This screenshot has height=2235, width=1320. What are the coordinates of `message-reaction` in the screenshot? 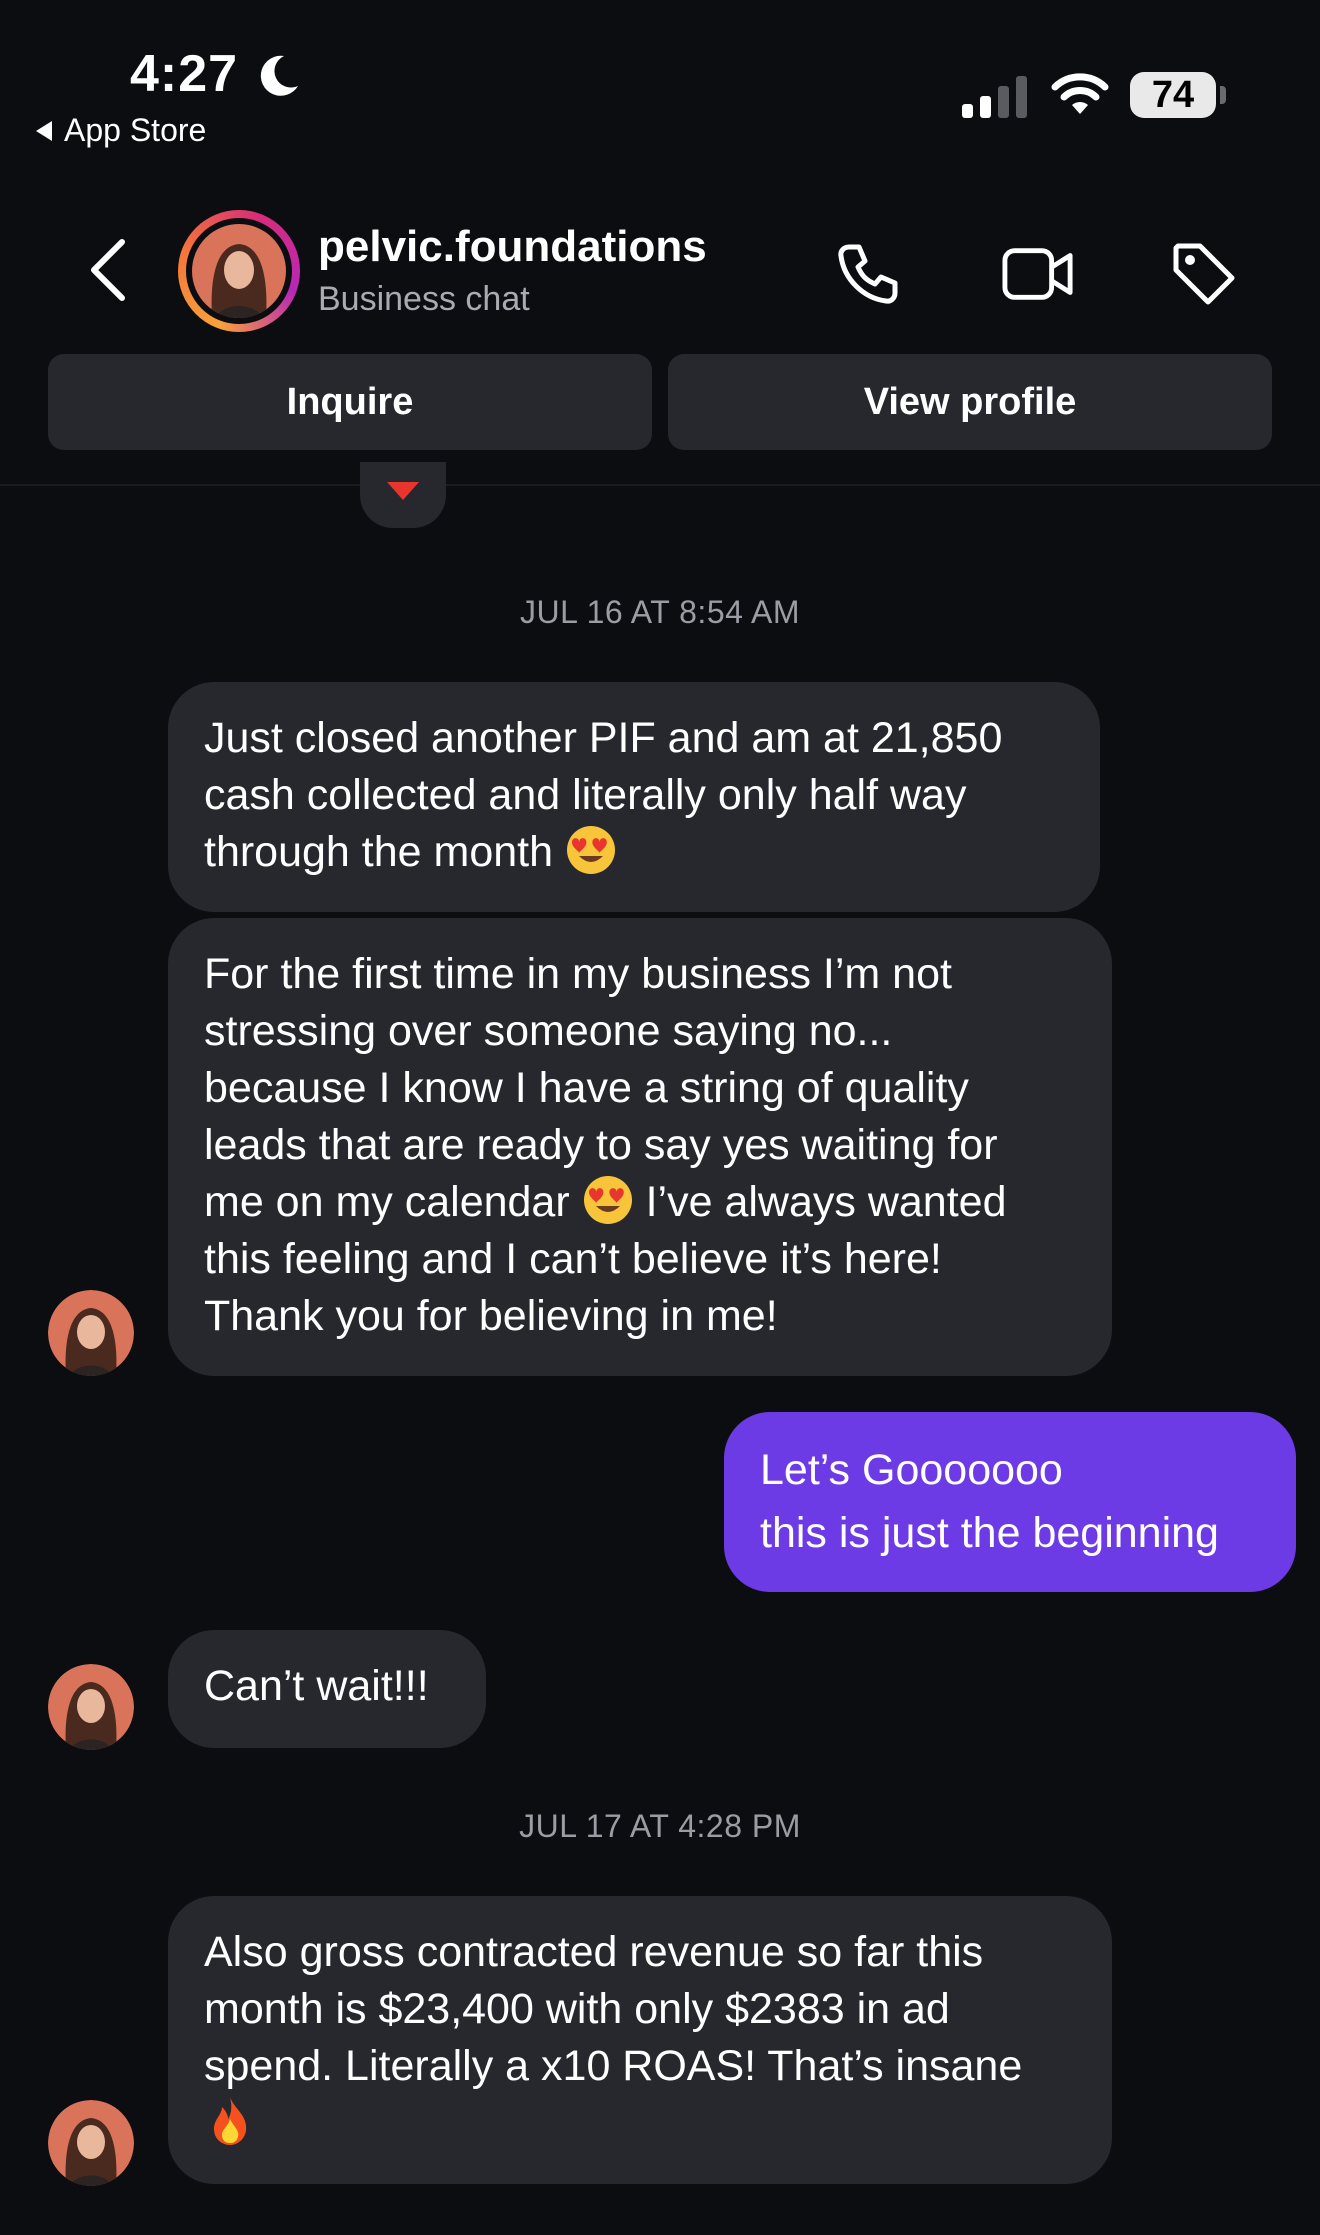 It's located at (403, 495).